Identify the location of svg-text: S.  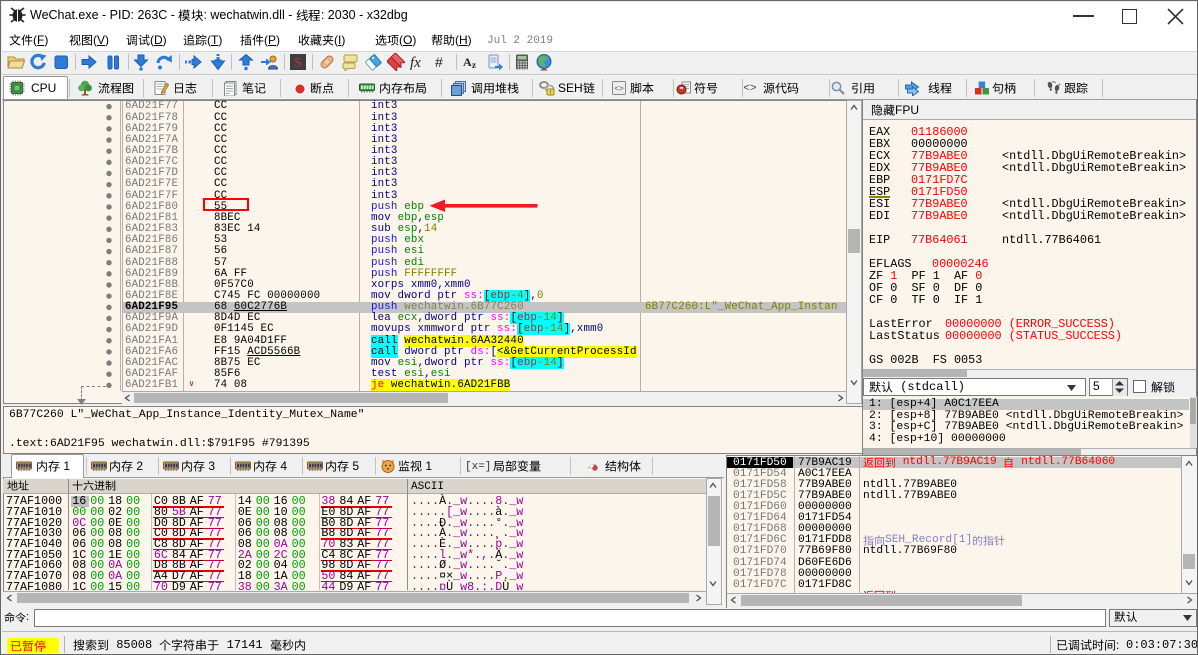
(298, 63).